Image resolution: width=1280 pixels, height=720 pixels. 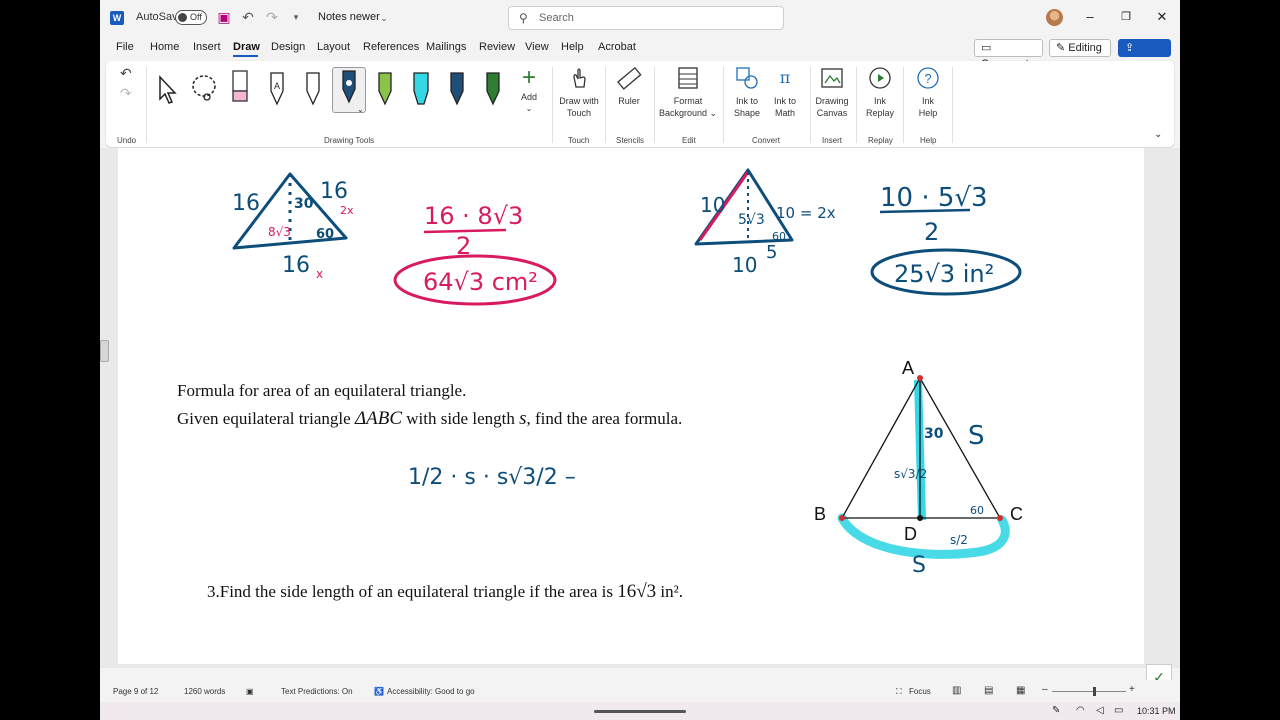 I want to click on tab-home: Home, so click(x=164, y=47).